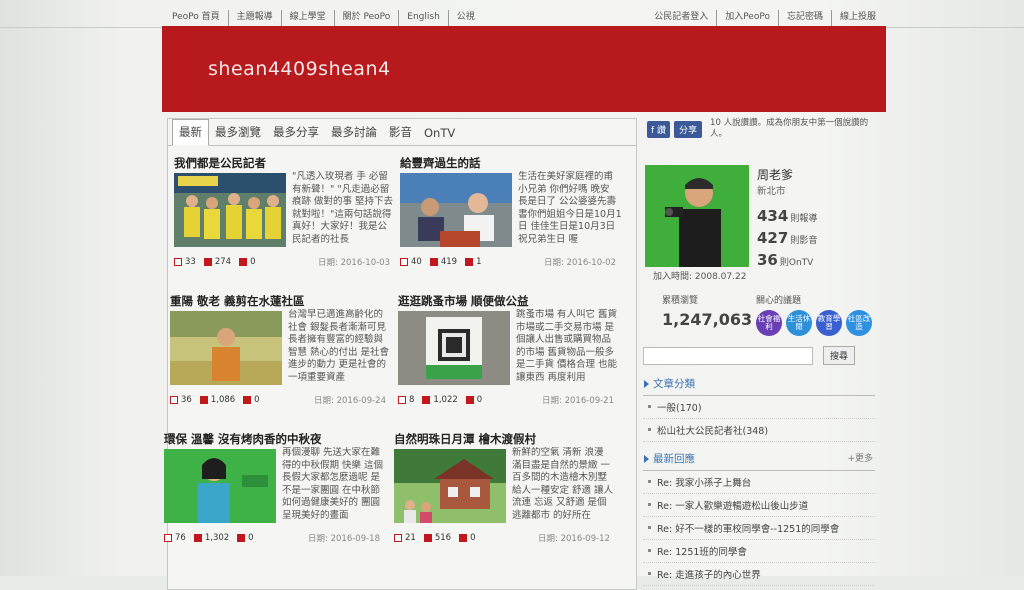 The image size is (1024, 590). I want to click on view-count: 1,086, so click(223, 400).